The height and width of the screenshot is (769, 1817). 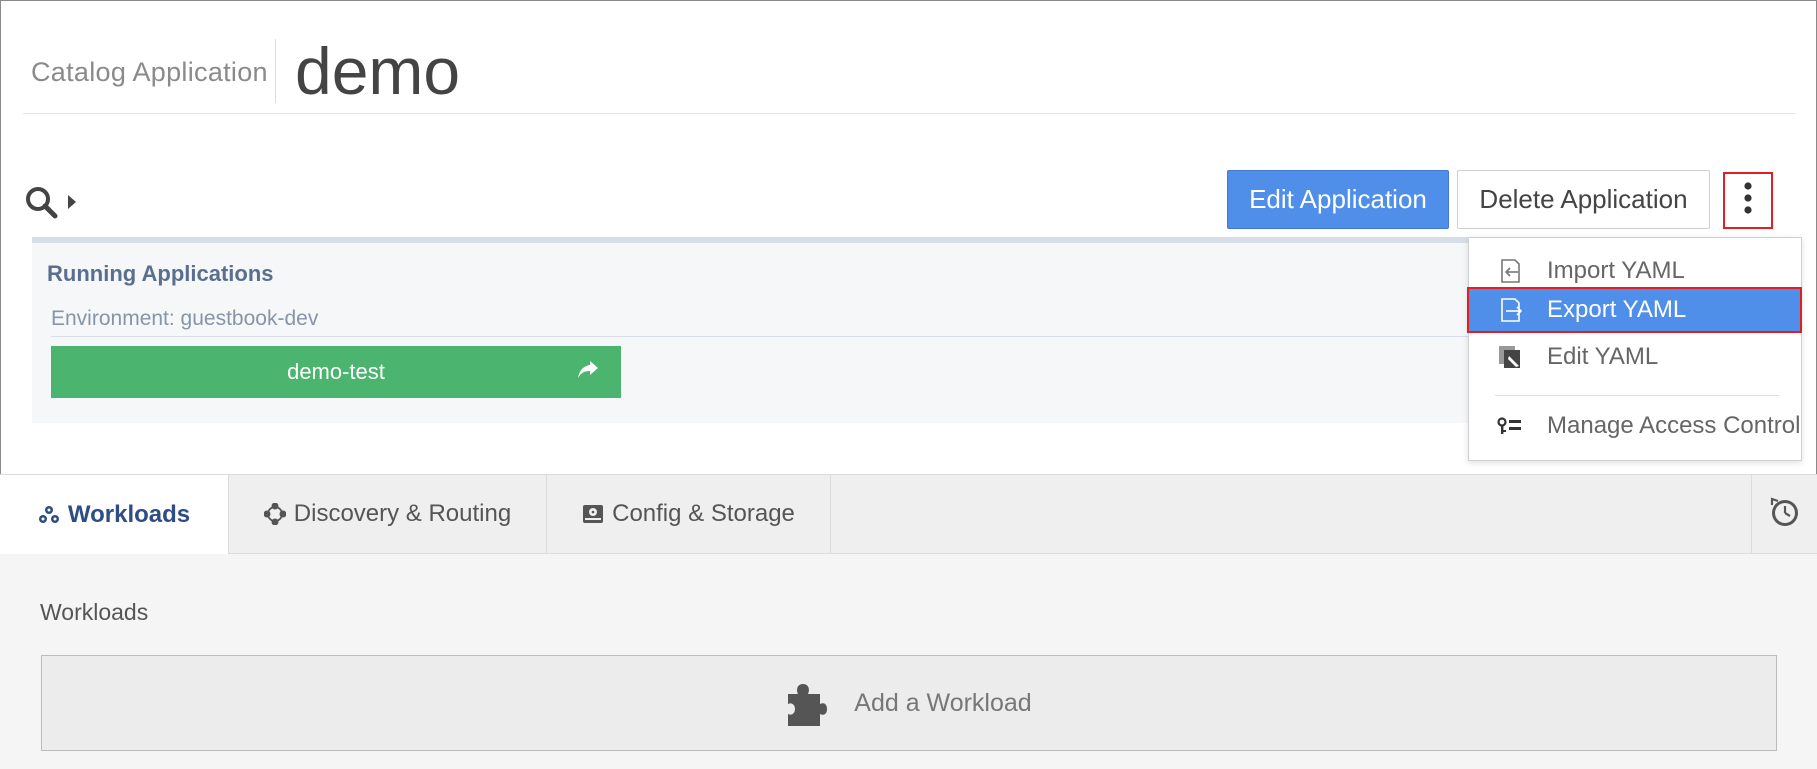 I want to click on discovery-icon, so click(x=274, y=514).